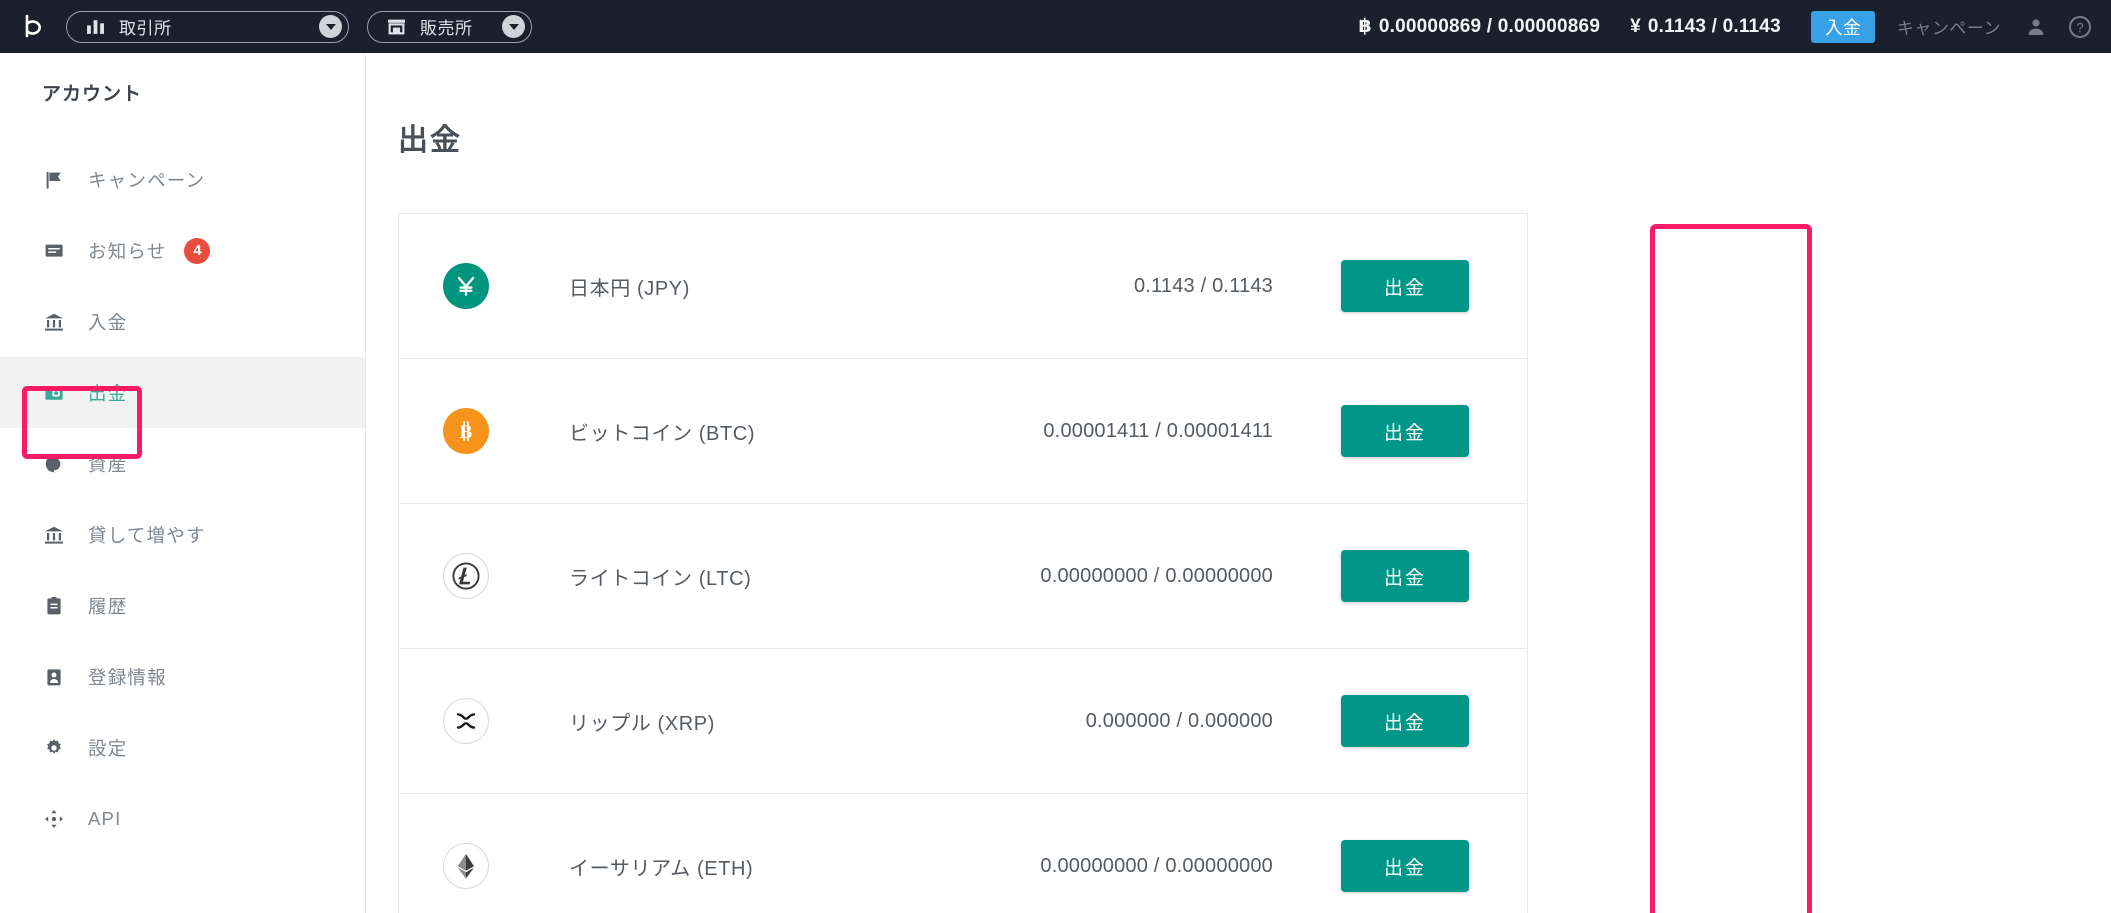  What do you see at coordinates (54, 606) in the screenshot?
I see `clipboard-icon` at bounding box center [54, 606].